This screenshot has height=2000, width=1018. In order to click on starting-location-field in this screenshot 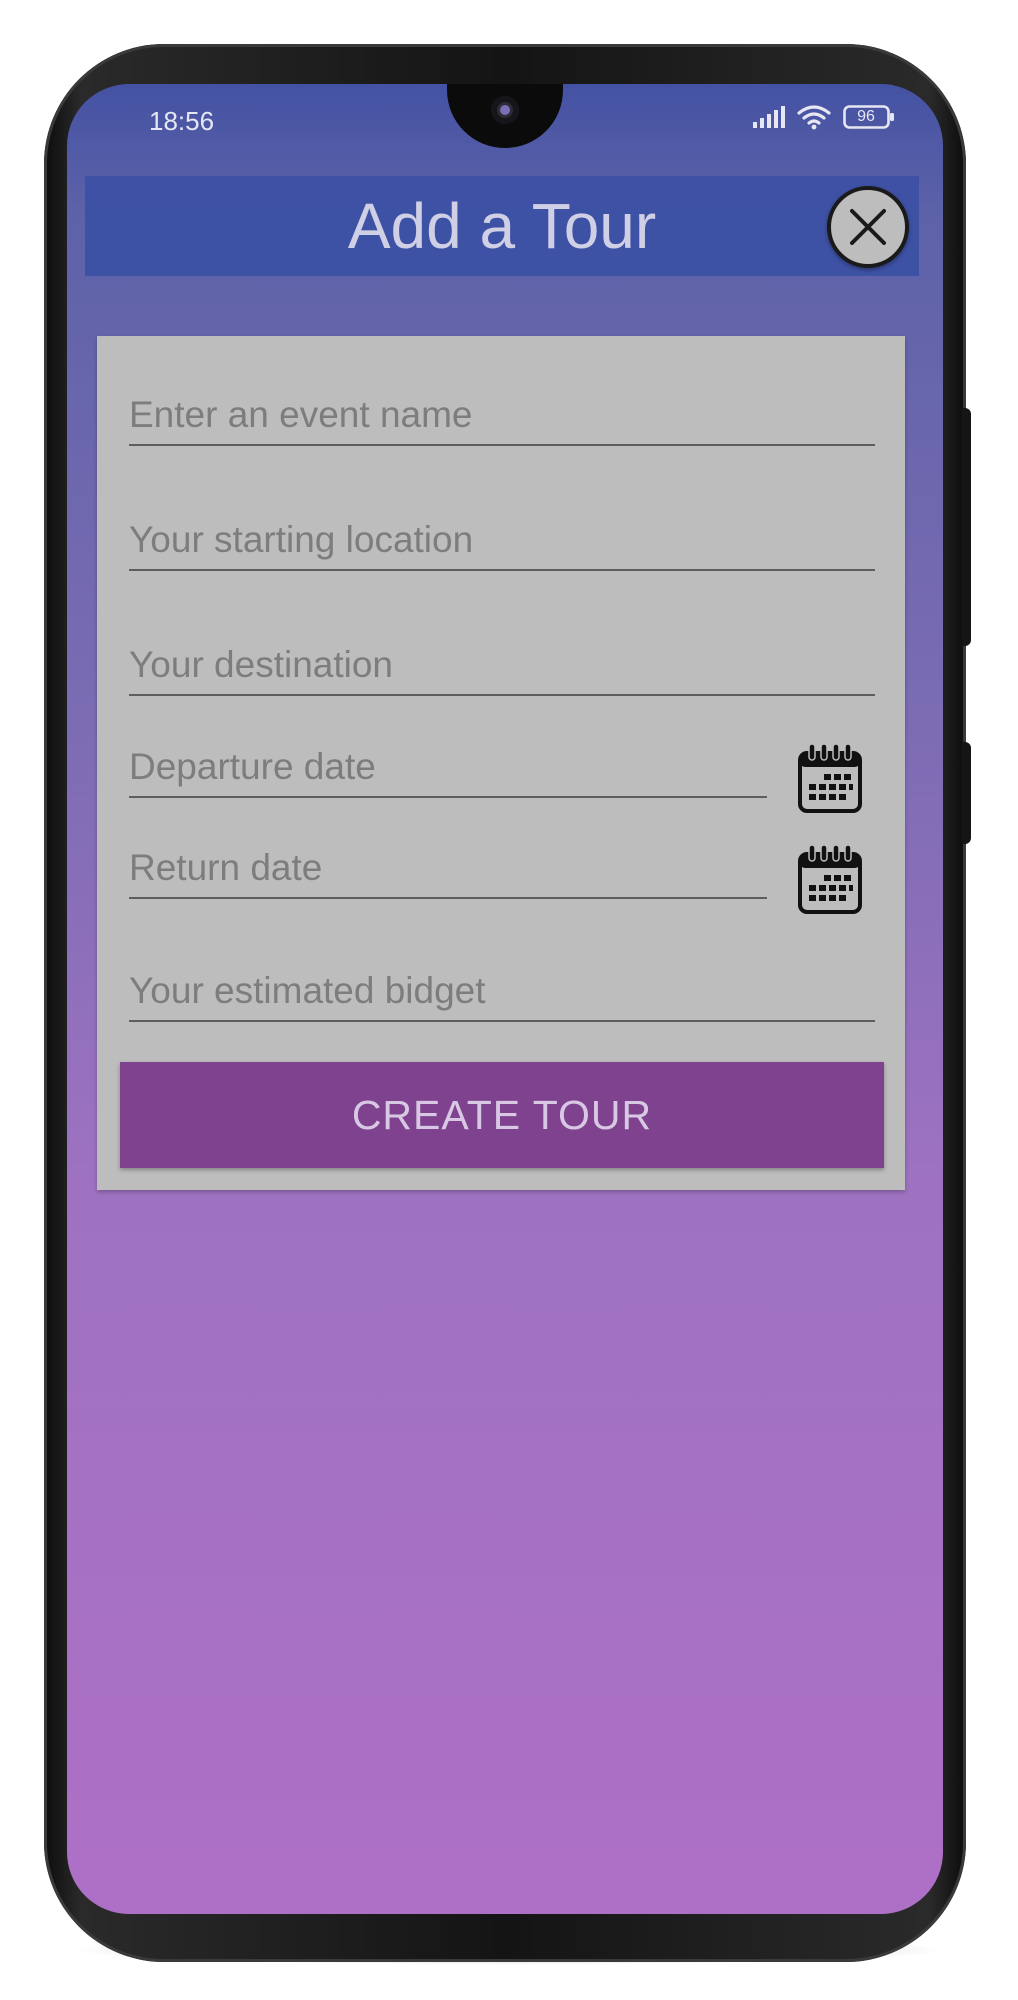, I will do `click(502, 541)`.